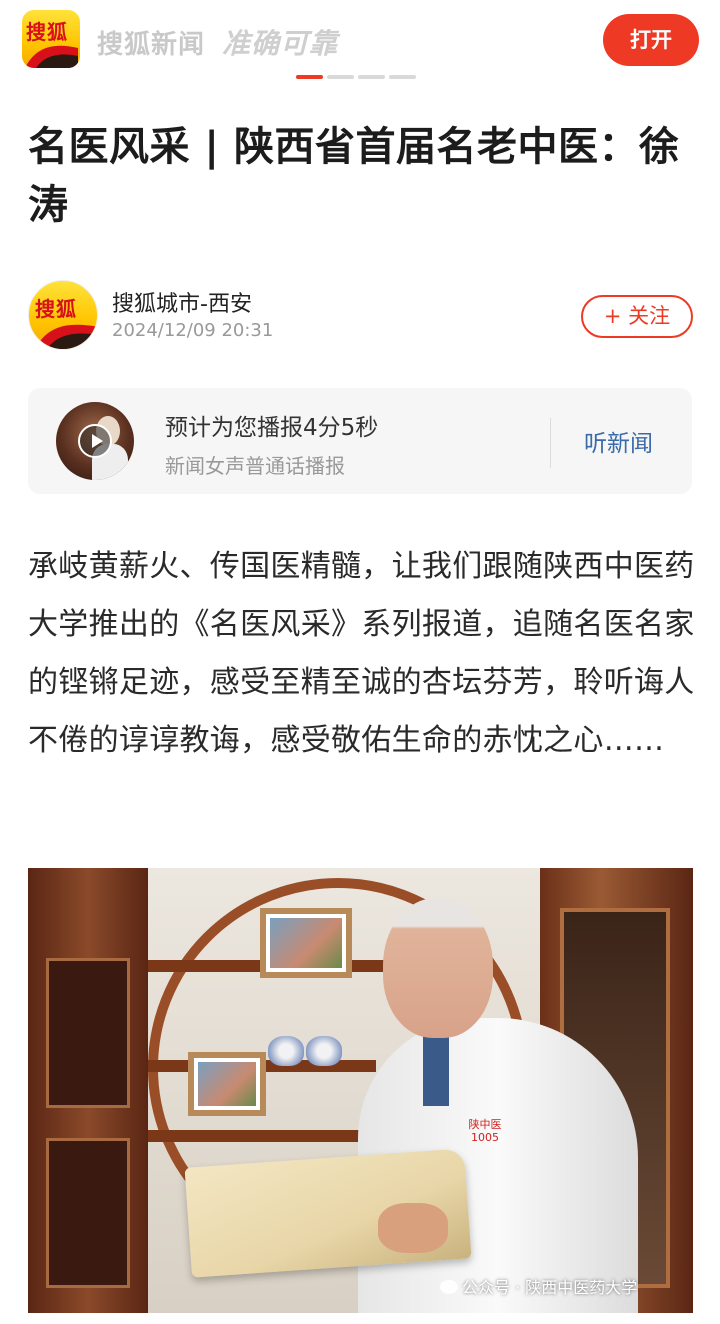  I want to click on brand-name: 搜狐新闻, so click(151, 45).